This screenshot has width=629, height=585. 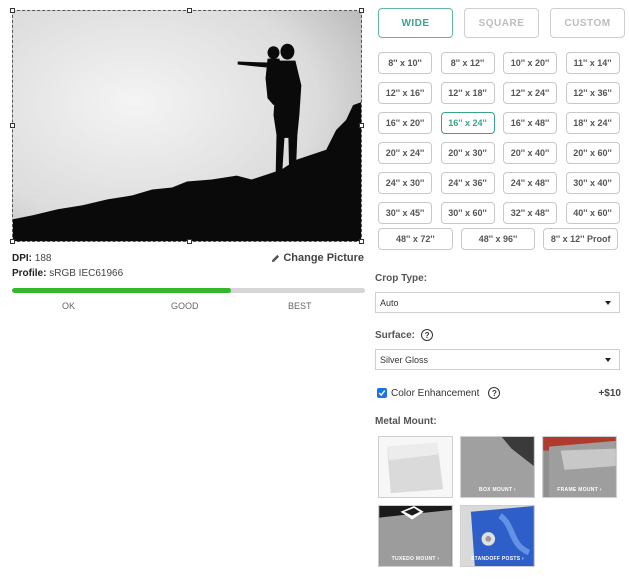 I want to click on size-option: 20'' x 30'', so click(x=467, y=153).